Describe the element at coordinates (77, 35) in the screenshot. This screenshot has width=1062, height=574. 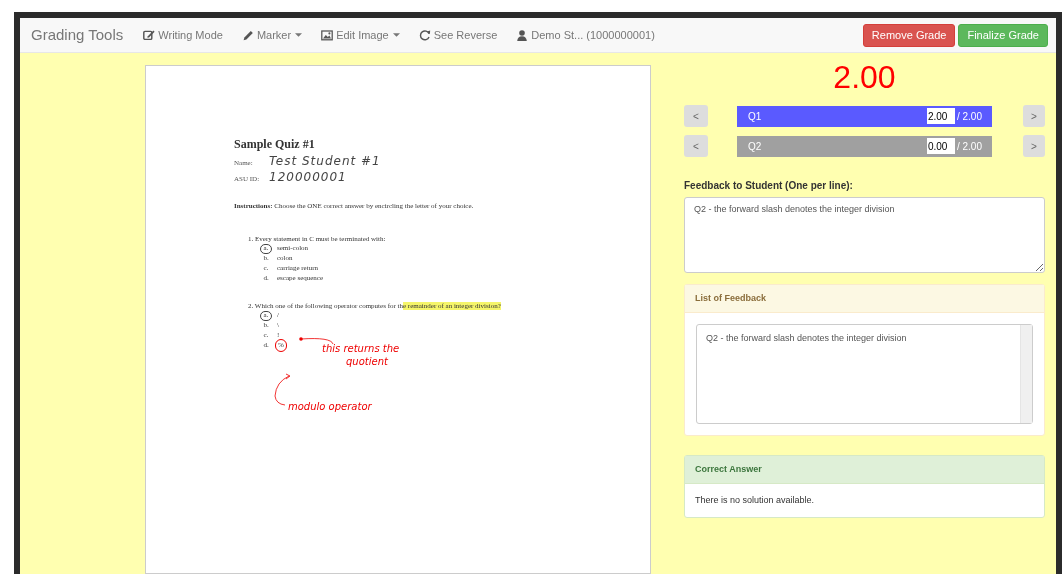
I see `brand-title: Grading Tools` at that location.